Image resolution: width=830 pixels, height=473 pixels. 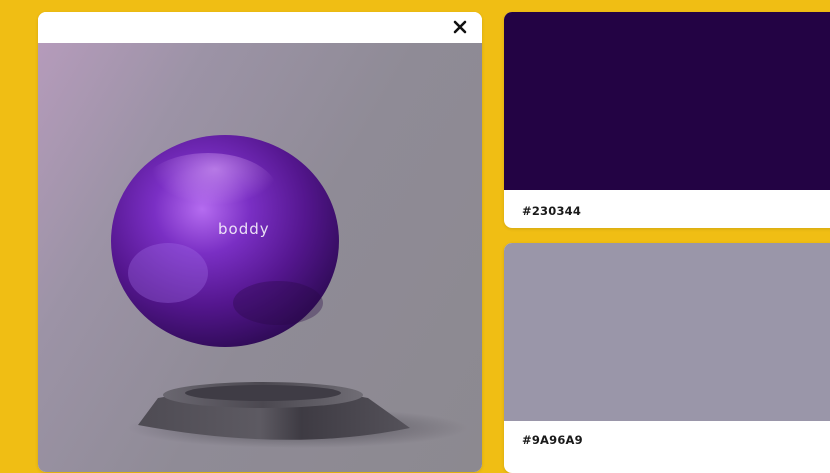 I want to click on card-header, so click(x=260, y=27).